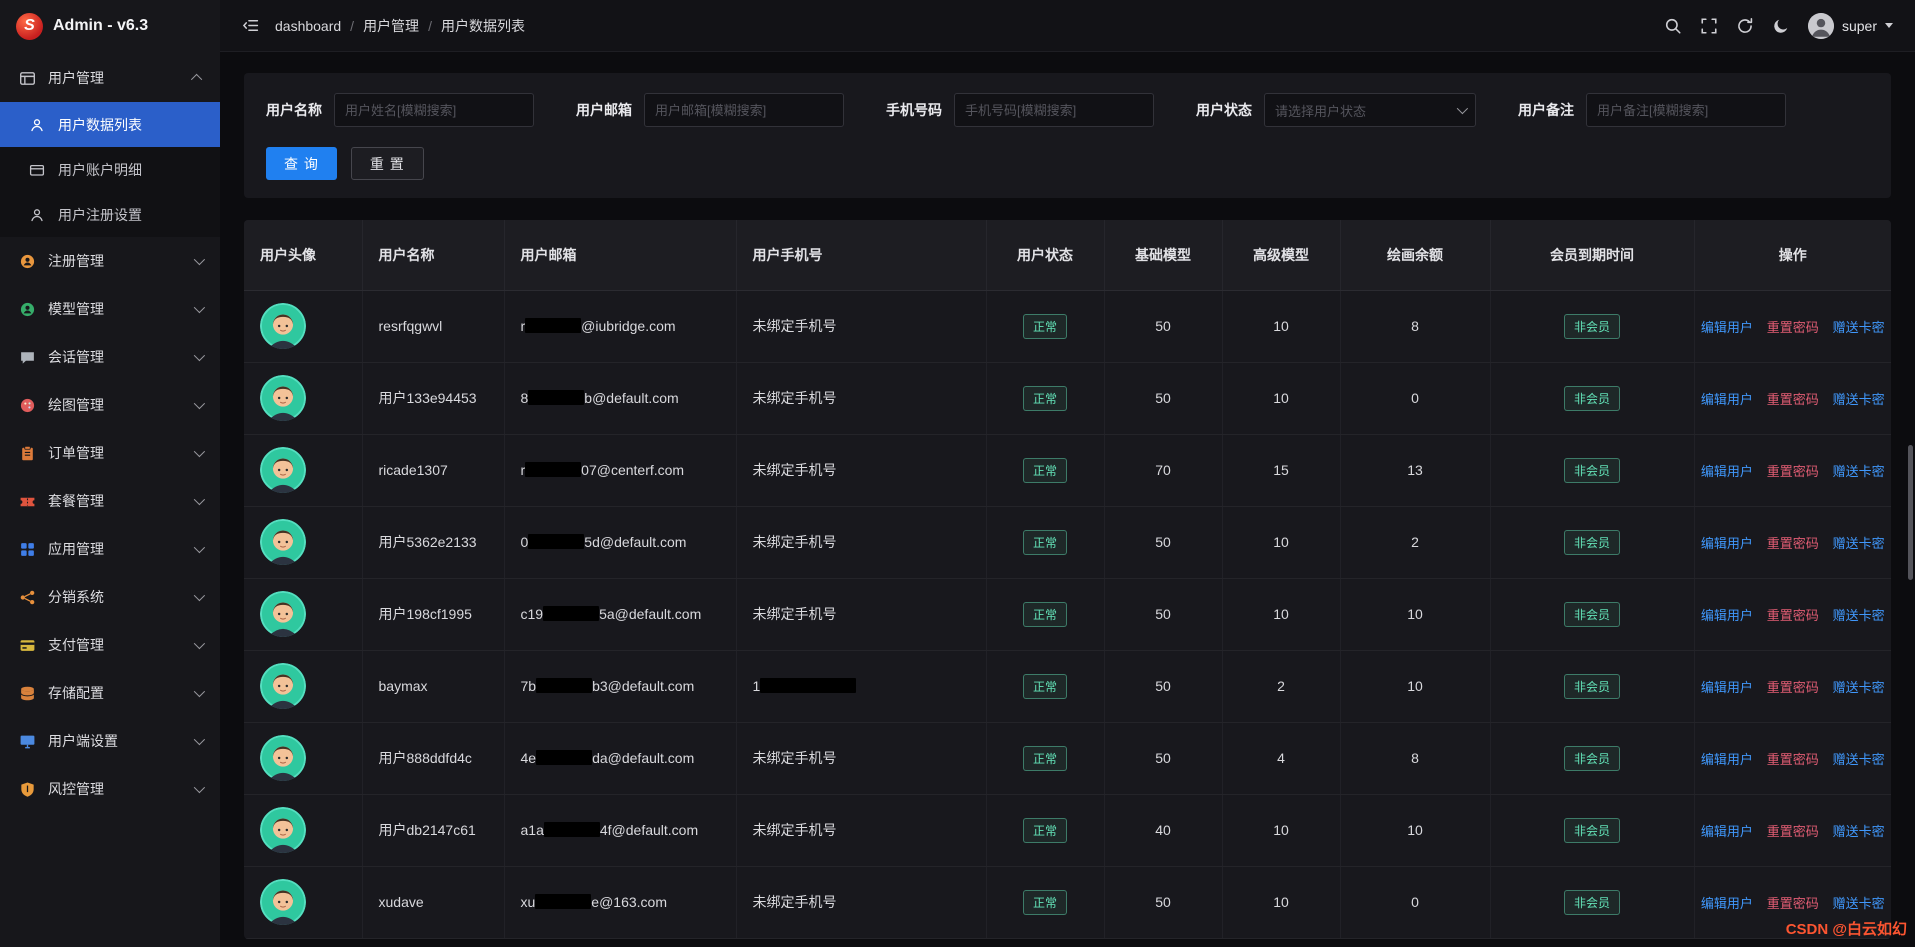 The width and height of the screenshot is (1915, 947). What do you see at coordinates (1709, 26) in the screenshot?
I see `fullscreen-icon` at bounding box center [1709, 26].